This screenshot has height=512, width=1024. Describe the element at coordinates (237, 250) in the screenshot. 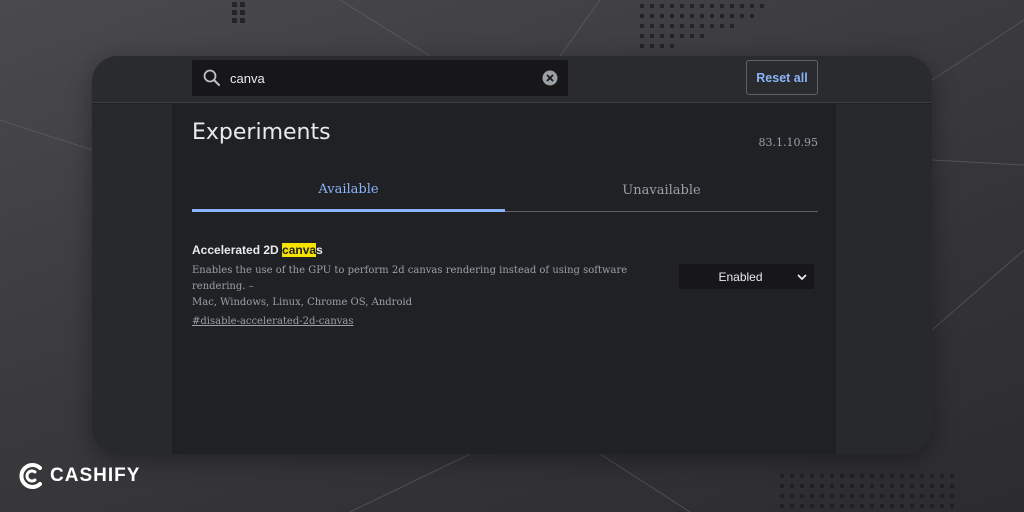

I see `experiment-name-prefix: Accelerated 2D` at that location.